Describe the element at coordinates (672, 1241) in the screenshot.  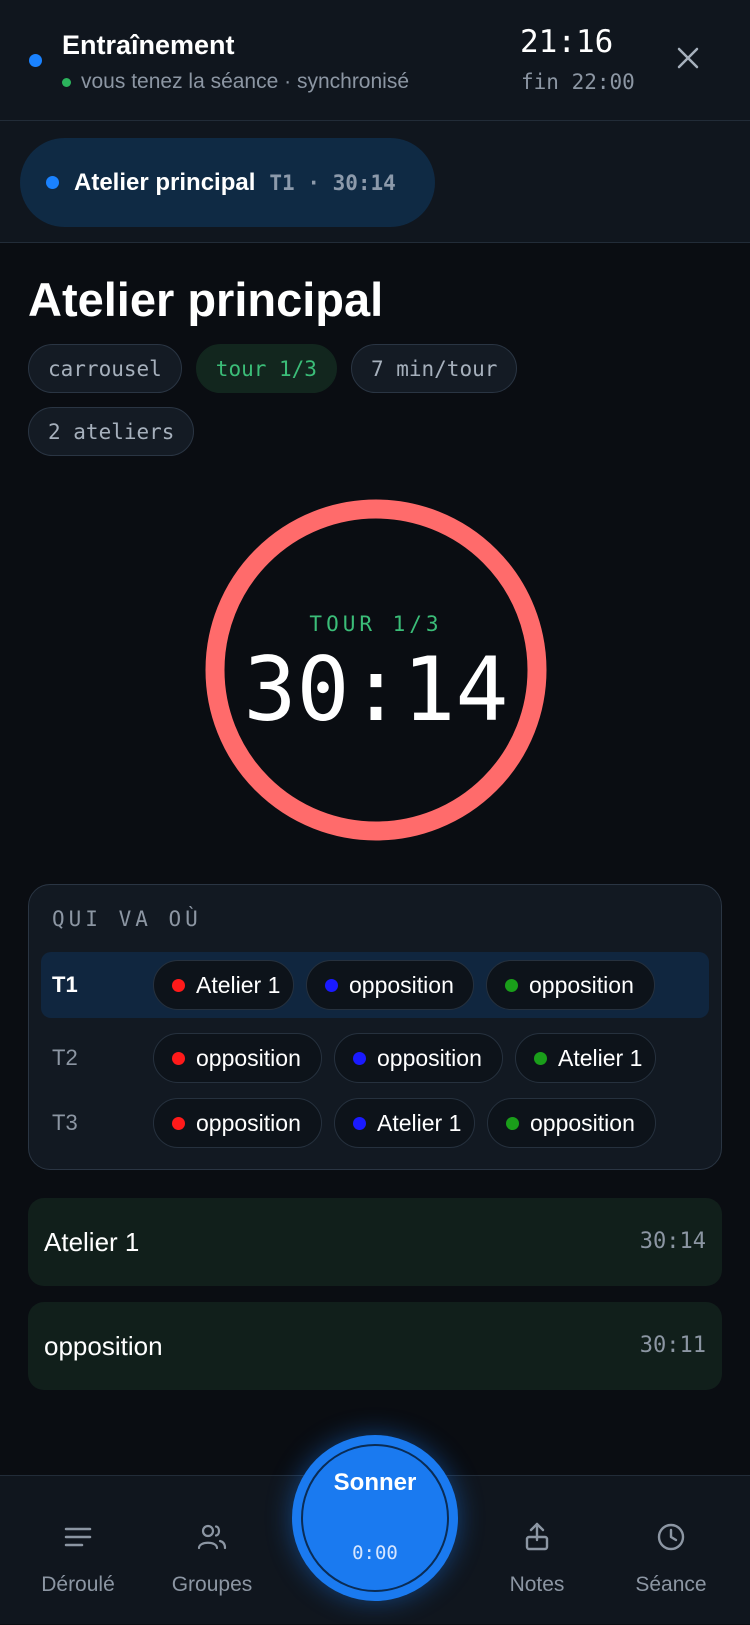
I see `station-time: 30:14` at that location.